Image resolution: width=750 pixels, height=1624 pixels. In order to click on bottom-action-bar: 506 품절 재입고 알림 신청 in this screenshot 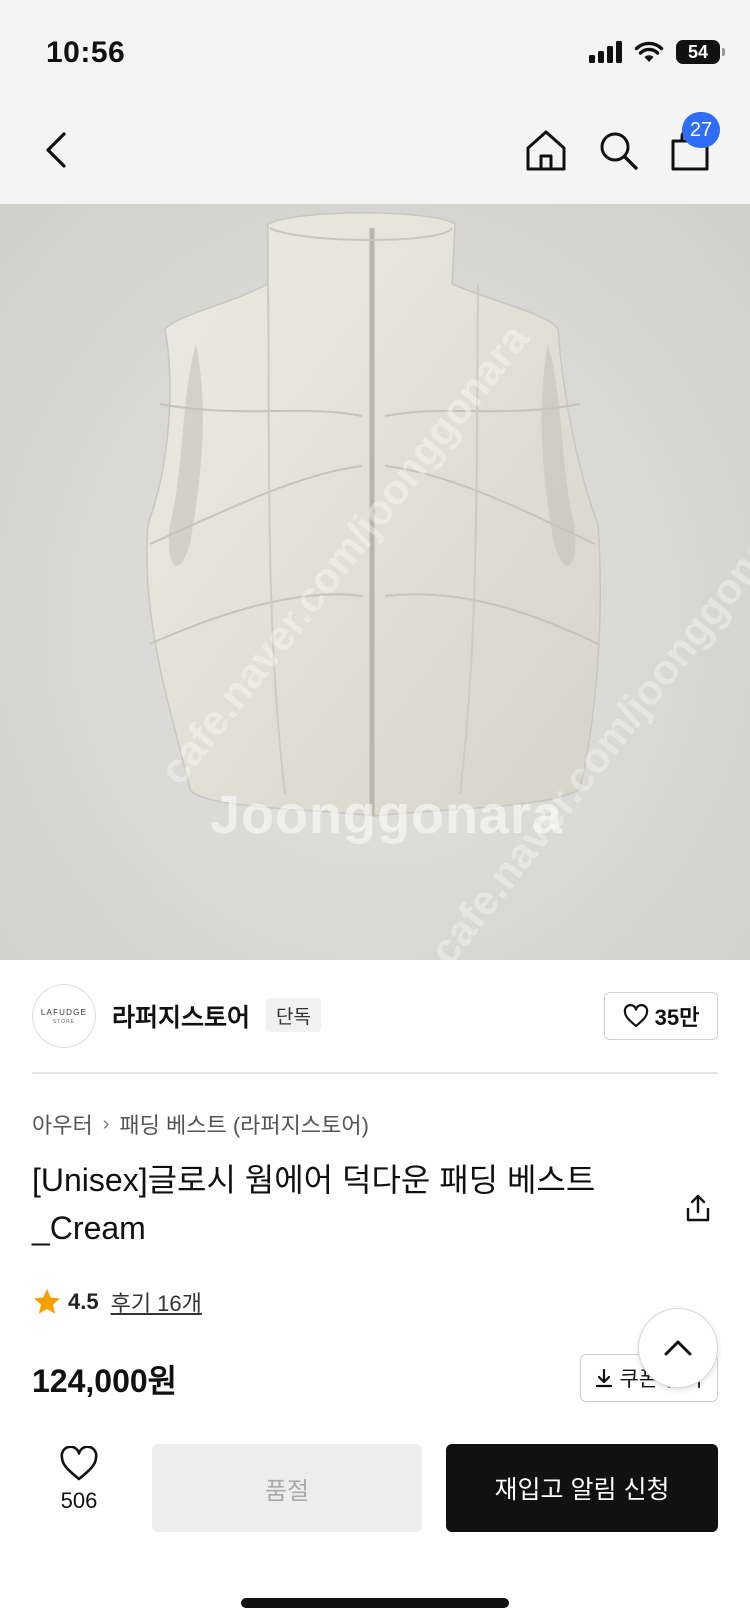, I will do `click(375, 1522)`.